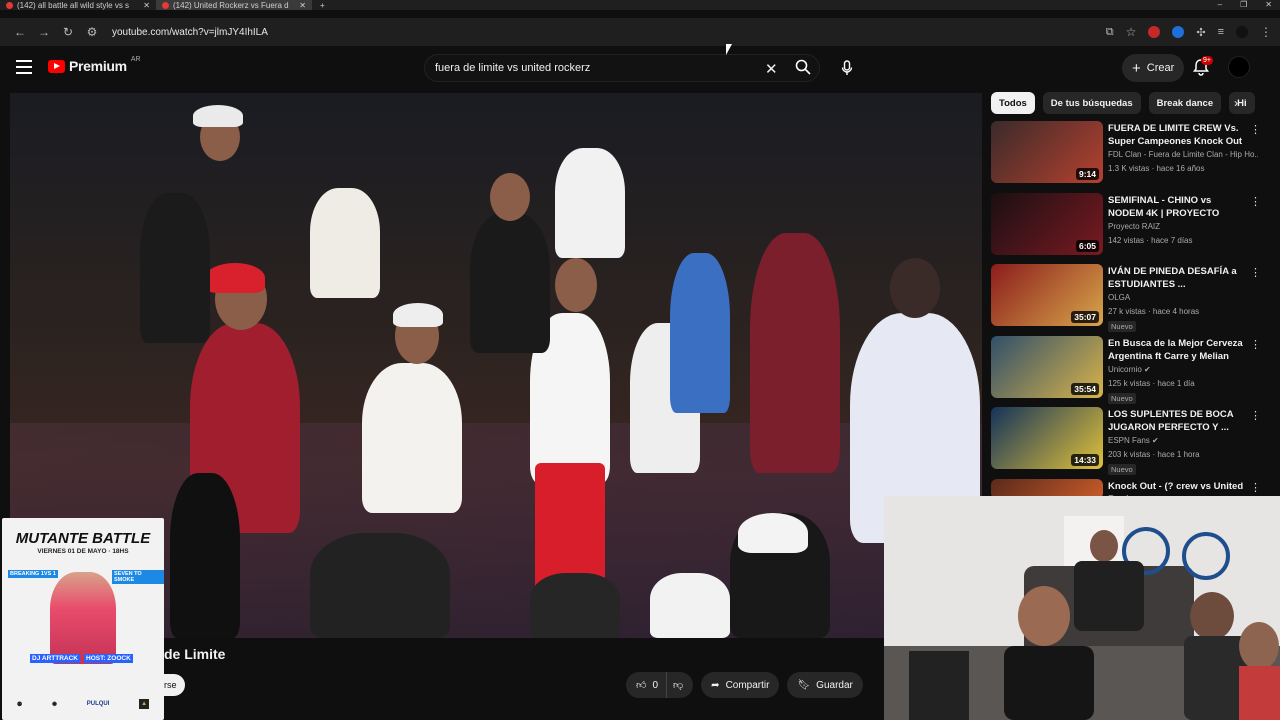 The height and width of the screenshot is (720, 1280). I want to click on address-bar: youtube.com/watch?v=jlmJY4IhILA, so click(190, 32).